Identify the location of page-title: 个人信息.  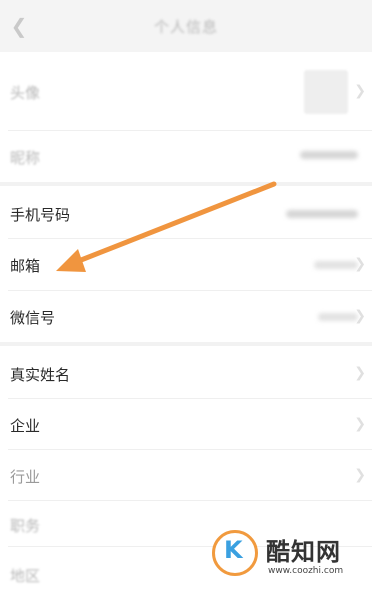
(185, 26).